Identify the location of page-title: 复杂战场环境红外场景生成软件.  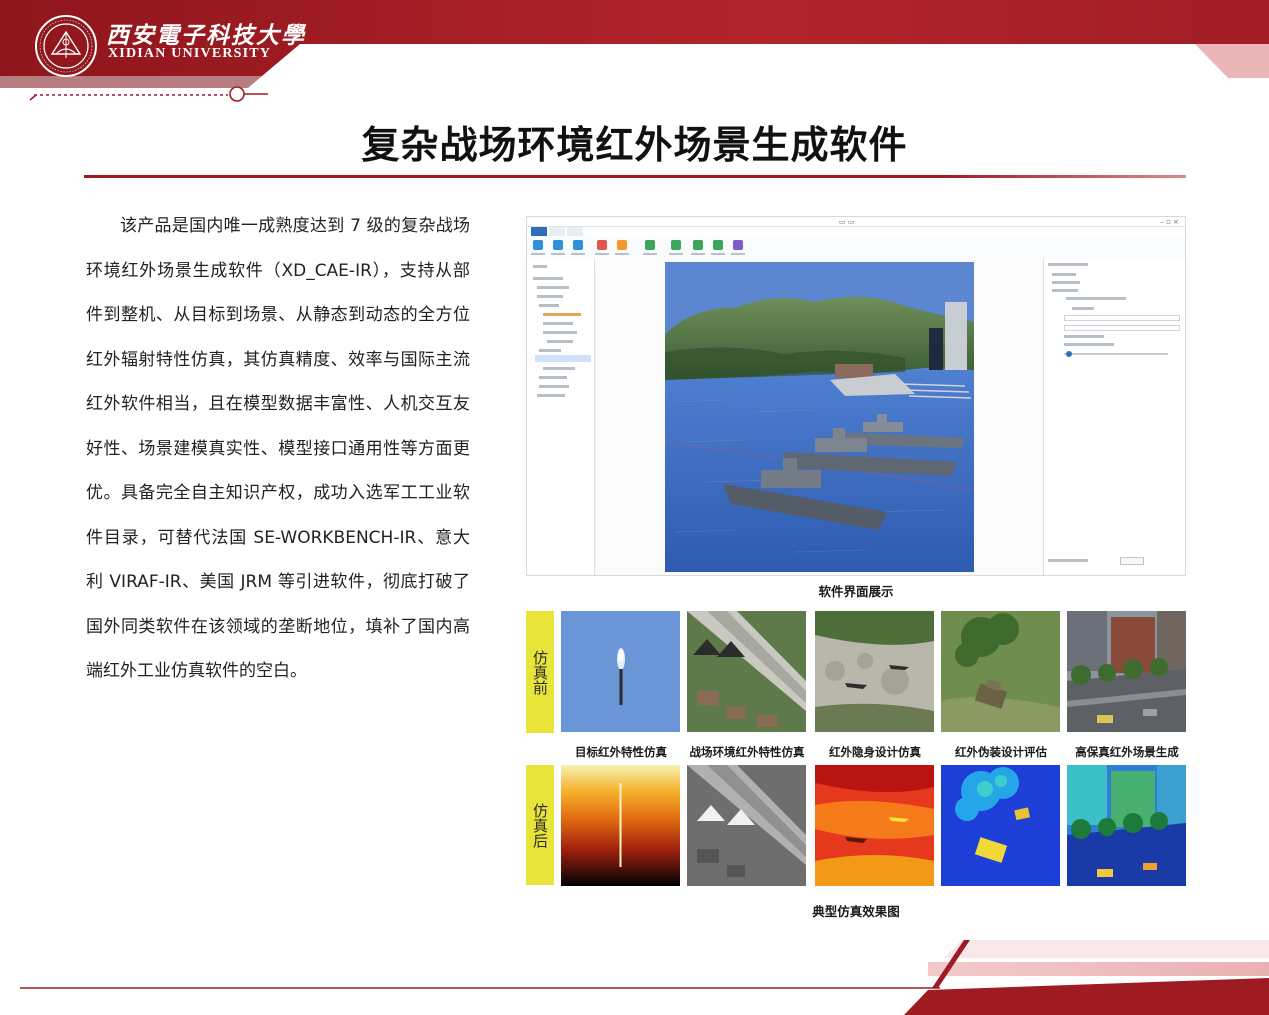
(634, 145).